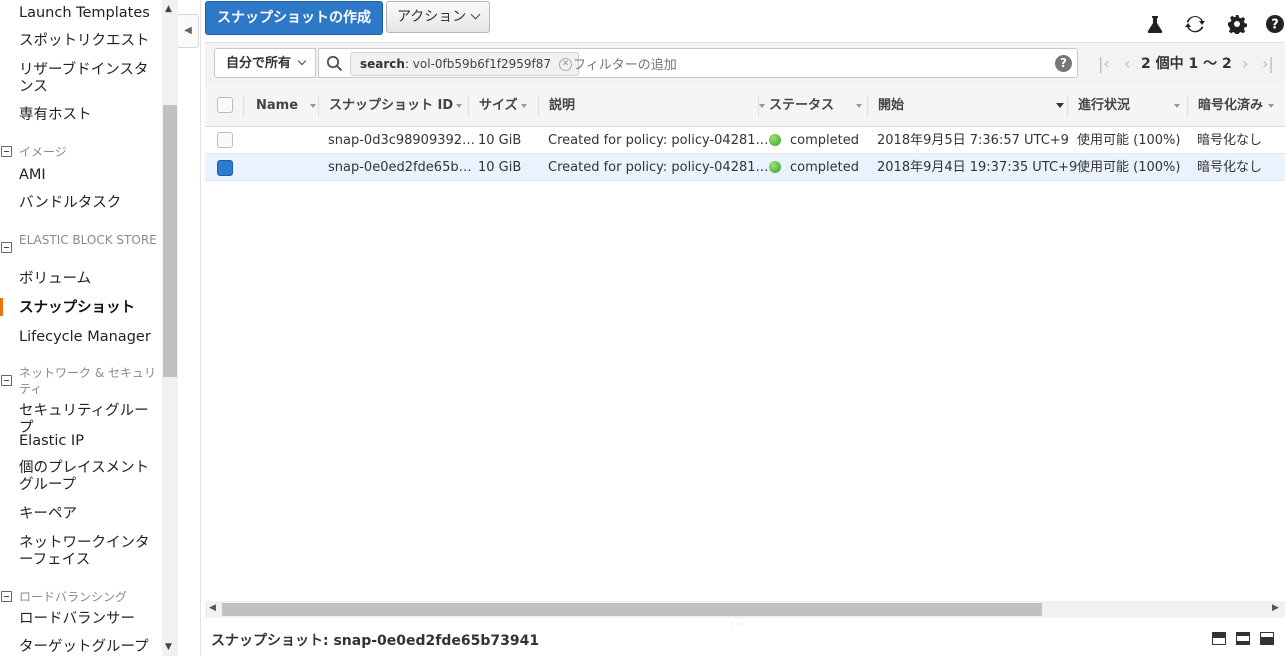  What do you see at coordinates (259, 63) in the screenshot?
I see `owner-filter-label: 自分で所有` at bounding box center [259, 63].